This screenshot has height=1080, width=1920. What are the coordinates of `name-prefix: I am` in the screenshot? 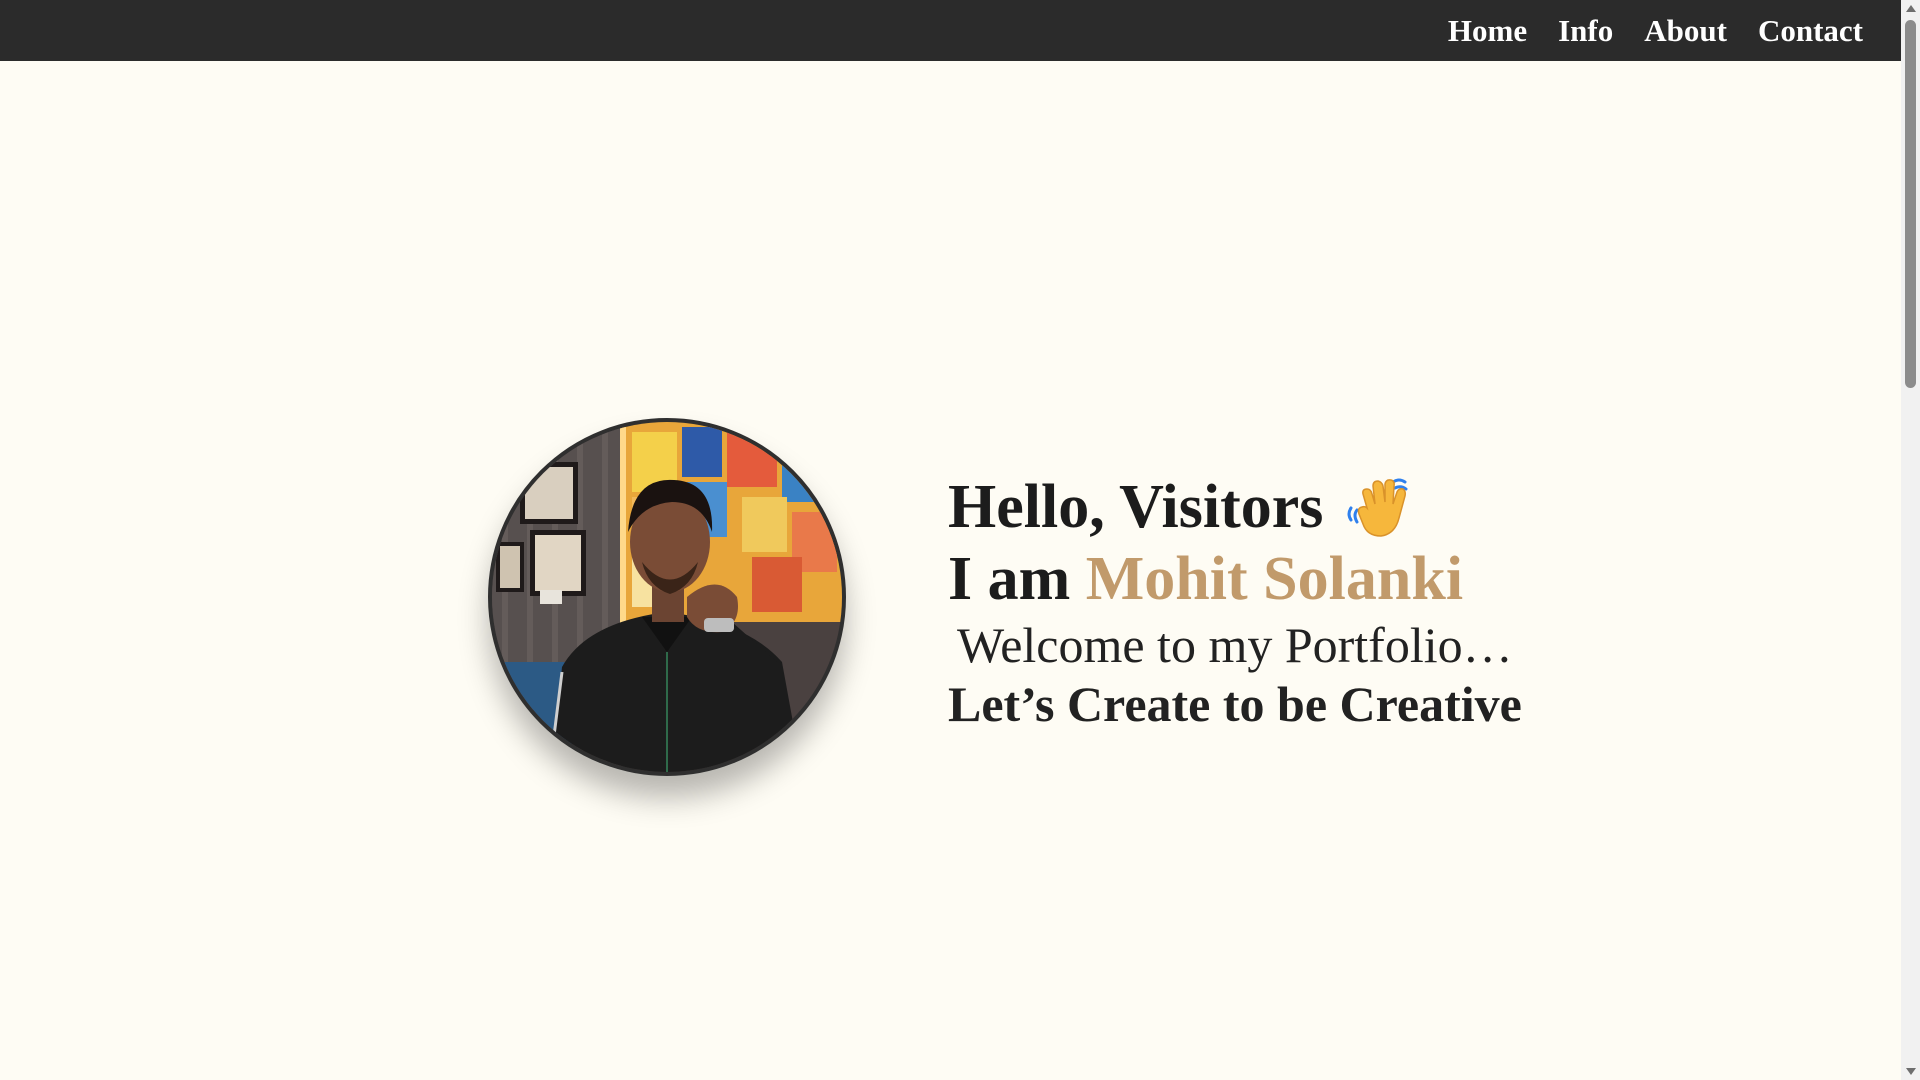 It's located at (1009, 579).